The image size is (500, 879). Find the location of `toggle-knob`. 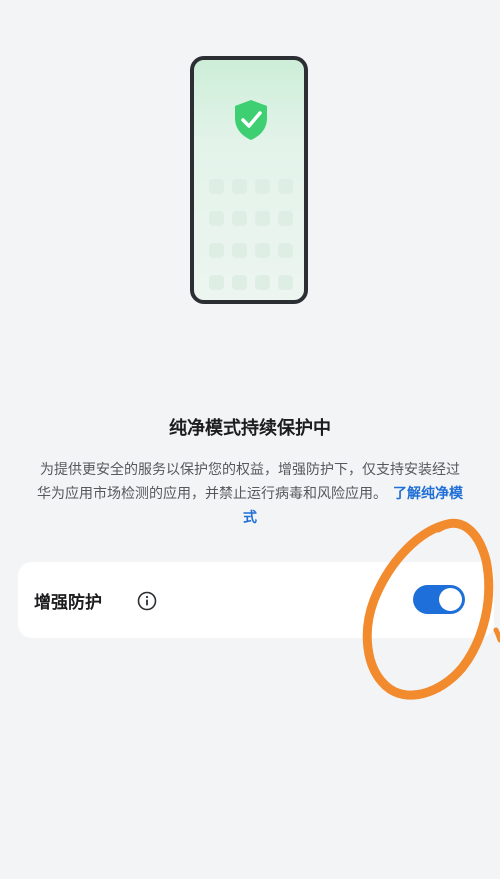

toggle-knob is located at coordinates (450, 599).